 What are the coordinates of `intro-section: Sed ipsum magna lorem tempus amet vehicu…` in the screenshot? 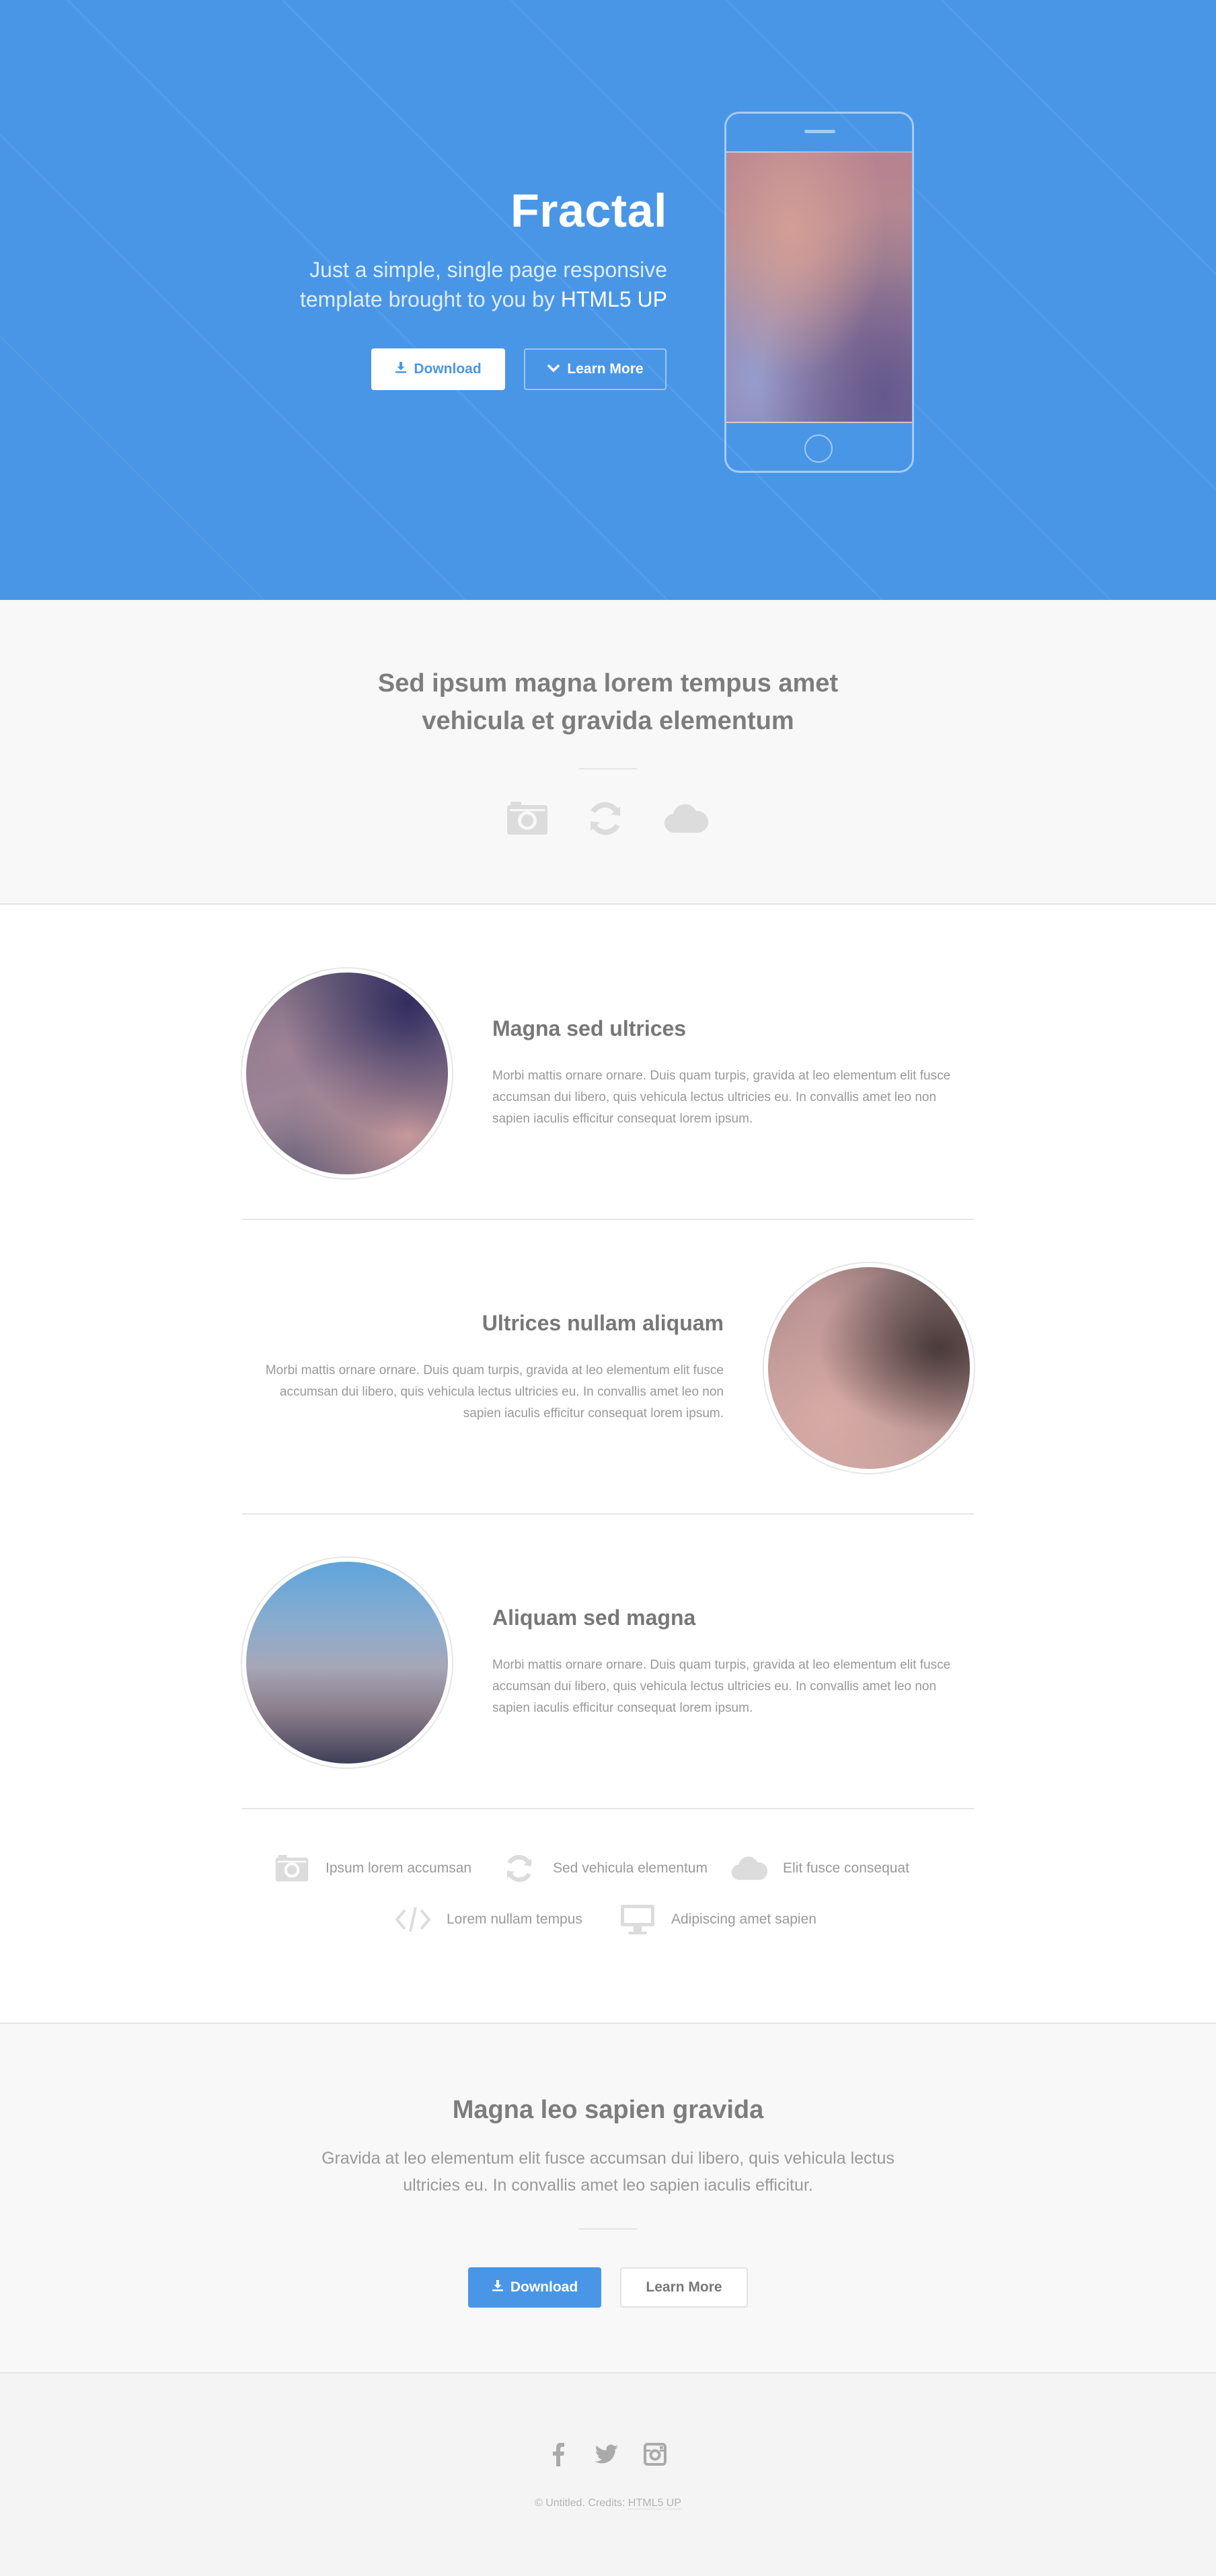 It's located at (608, 752).